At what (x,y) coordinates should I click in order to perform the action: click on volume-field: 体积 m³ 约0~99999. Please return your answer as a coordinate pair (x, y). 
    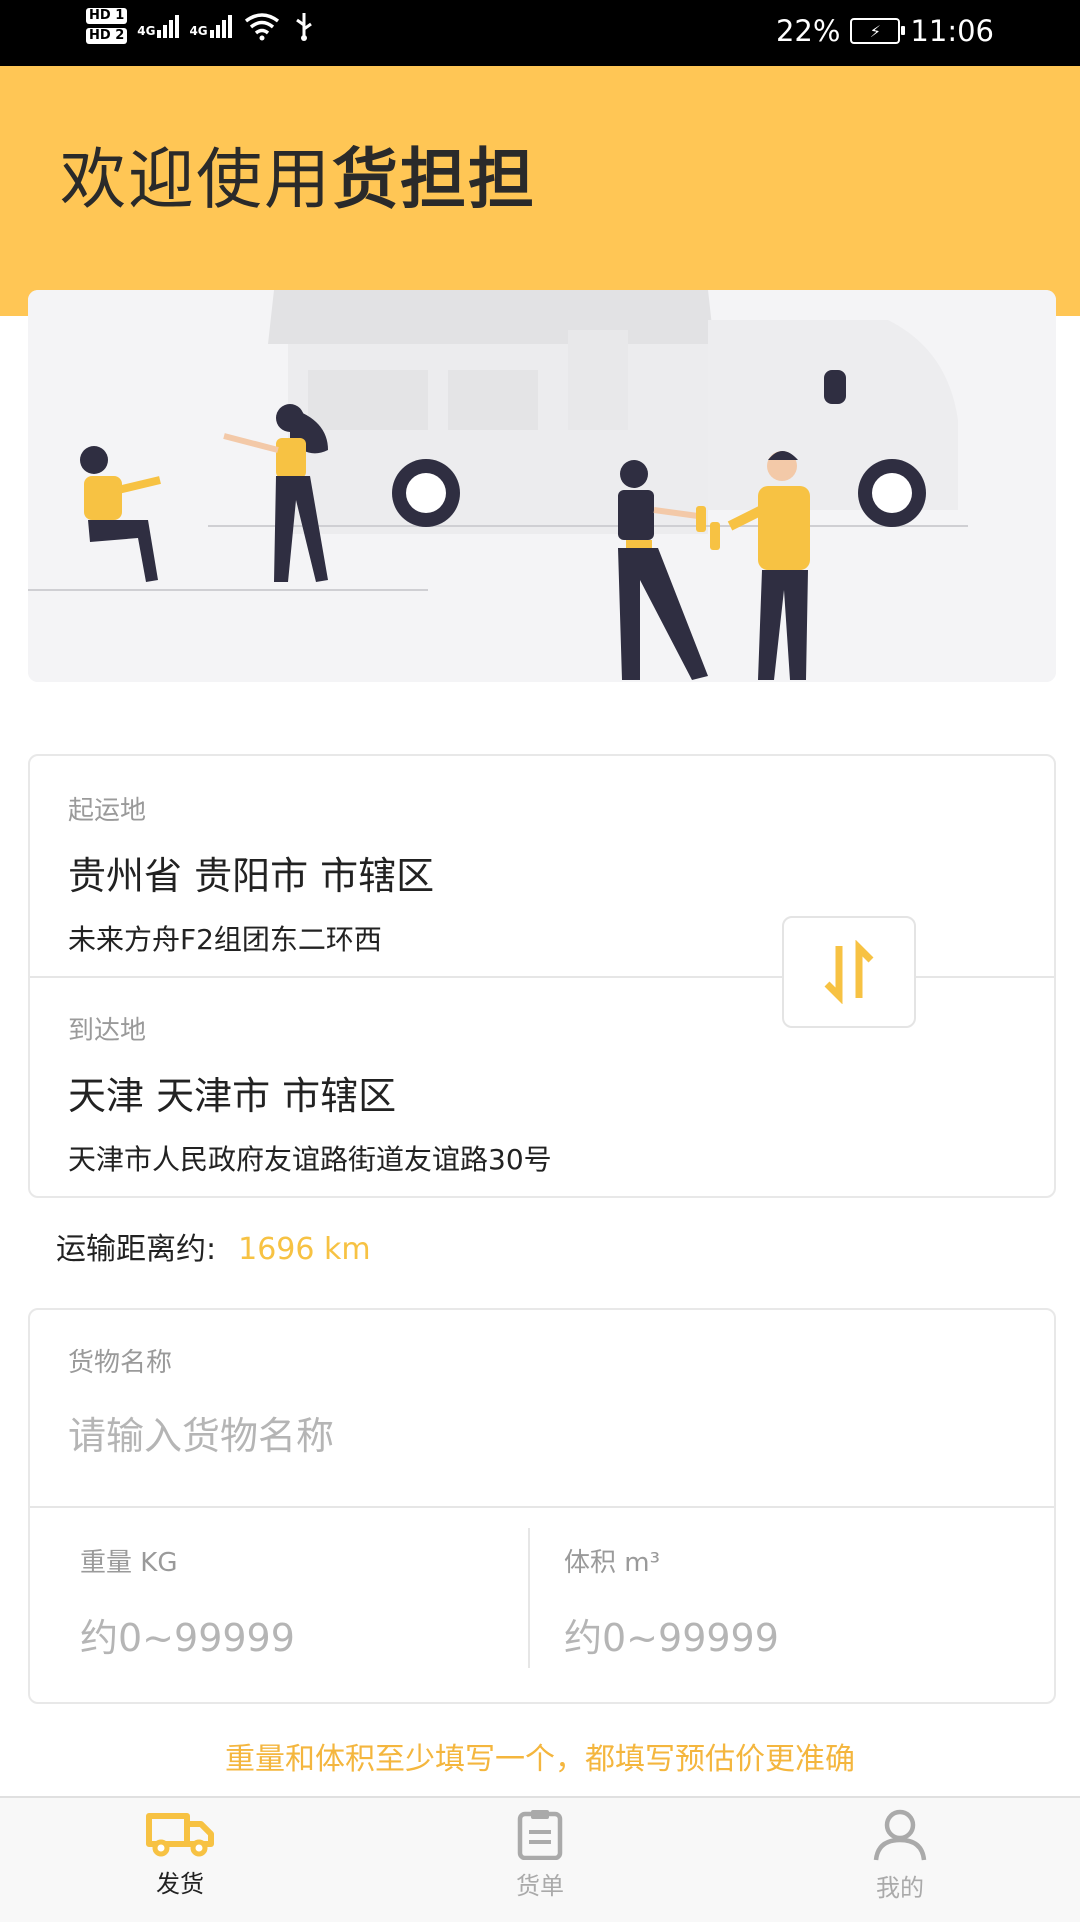
    Looking at the image, I should click on (671, 1602).